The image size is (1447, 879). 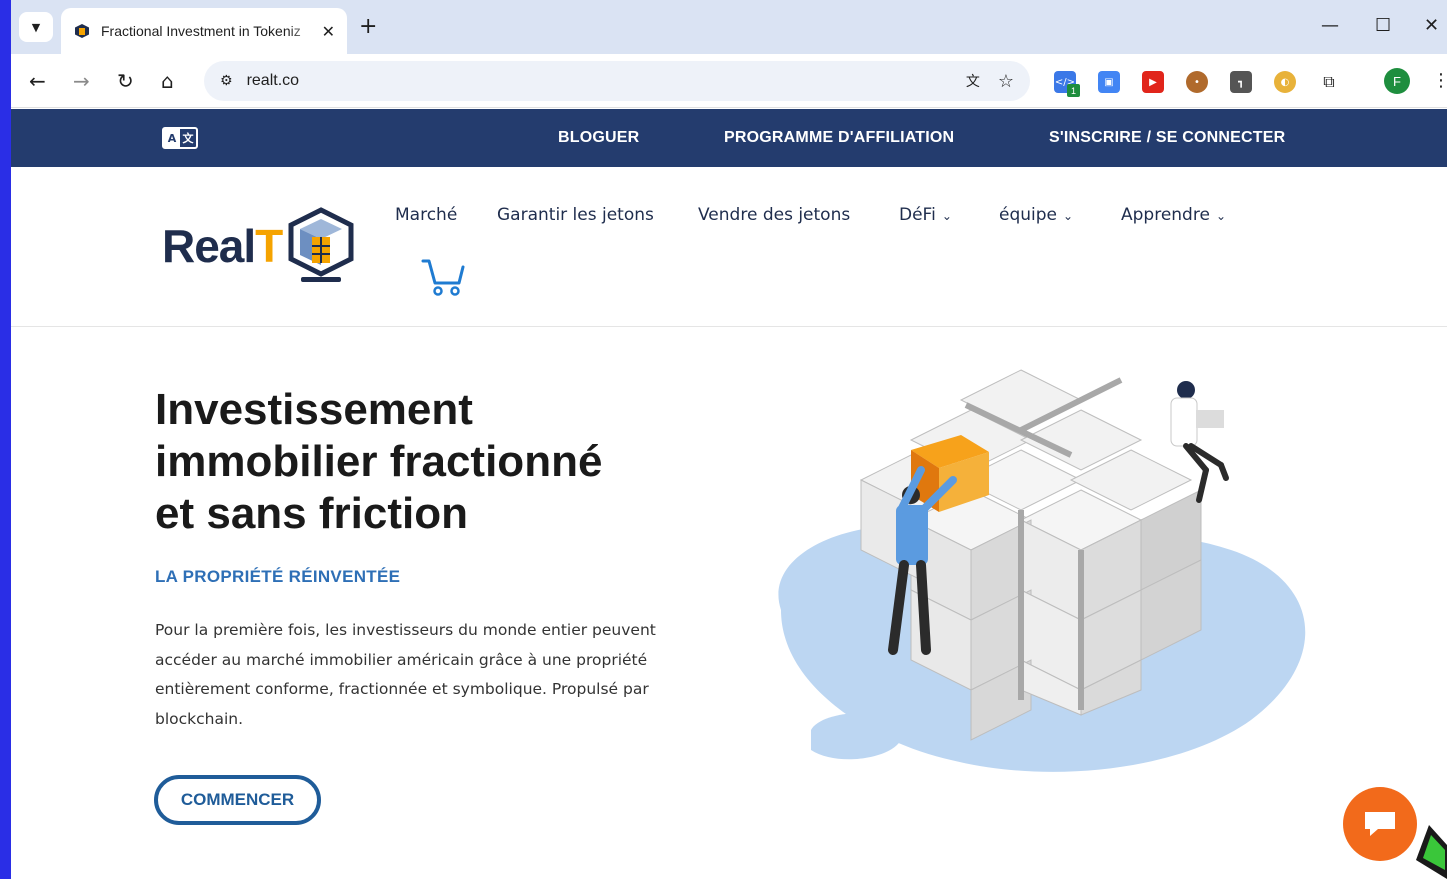 What do you see at coordinates (125, 81) in the screenshot?
I see `reload-icon: ↻` at bounding box center [125, 81].